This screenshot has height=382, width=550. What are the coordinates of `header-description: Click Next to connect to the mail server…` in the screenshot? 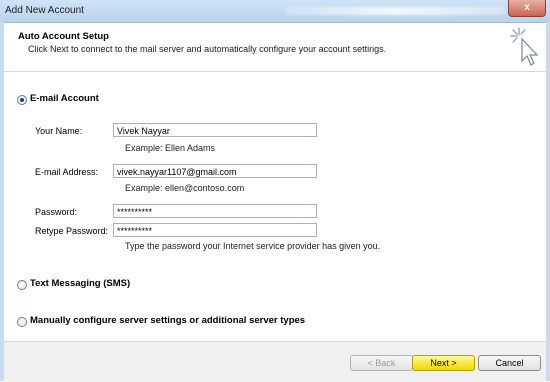 It's located at (207, 49).